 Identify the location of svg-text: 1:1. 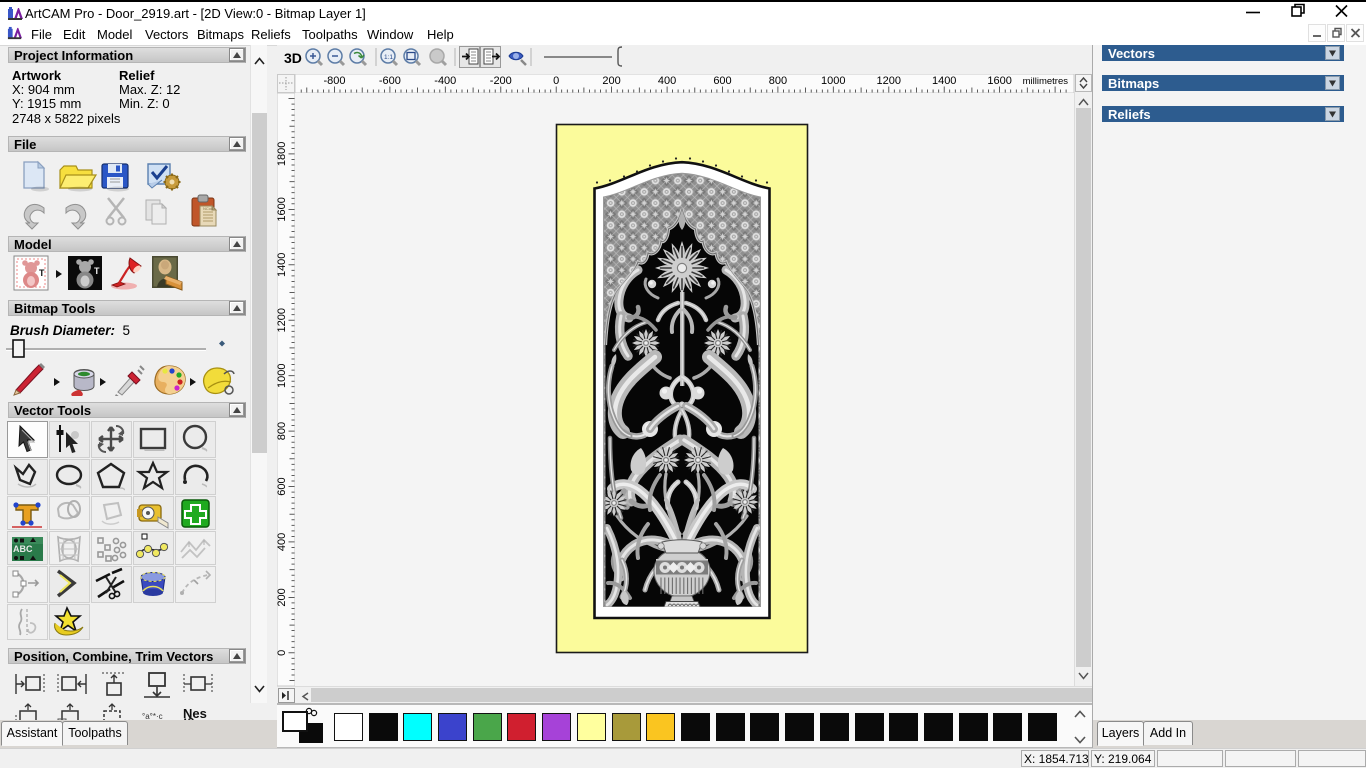
(388, 57).